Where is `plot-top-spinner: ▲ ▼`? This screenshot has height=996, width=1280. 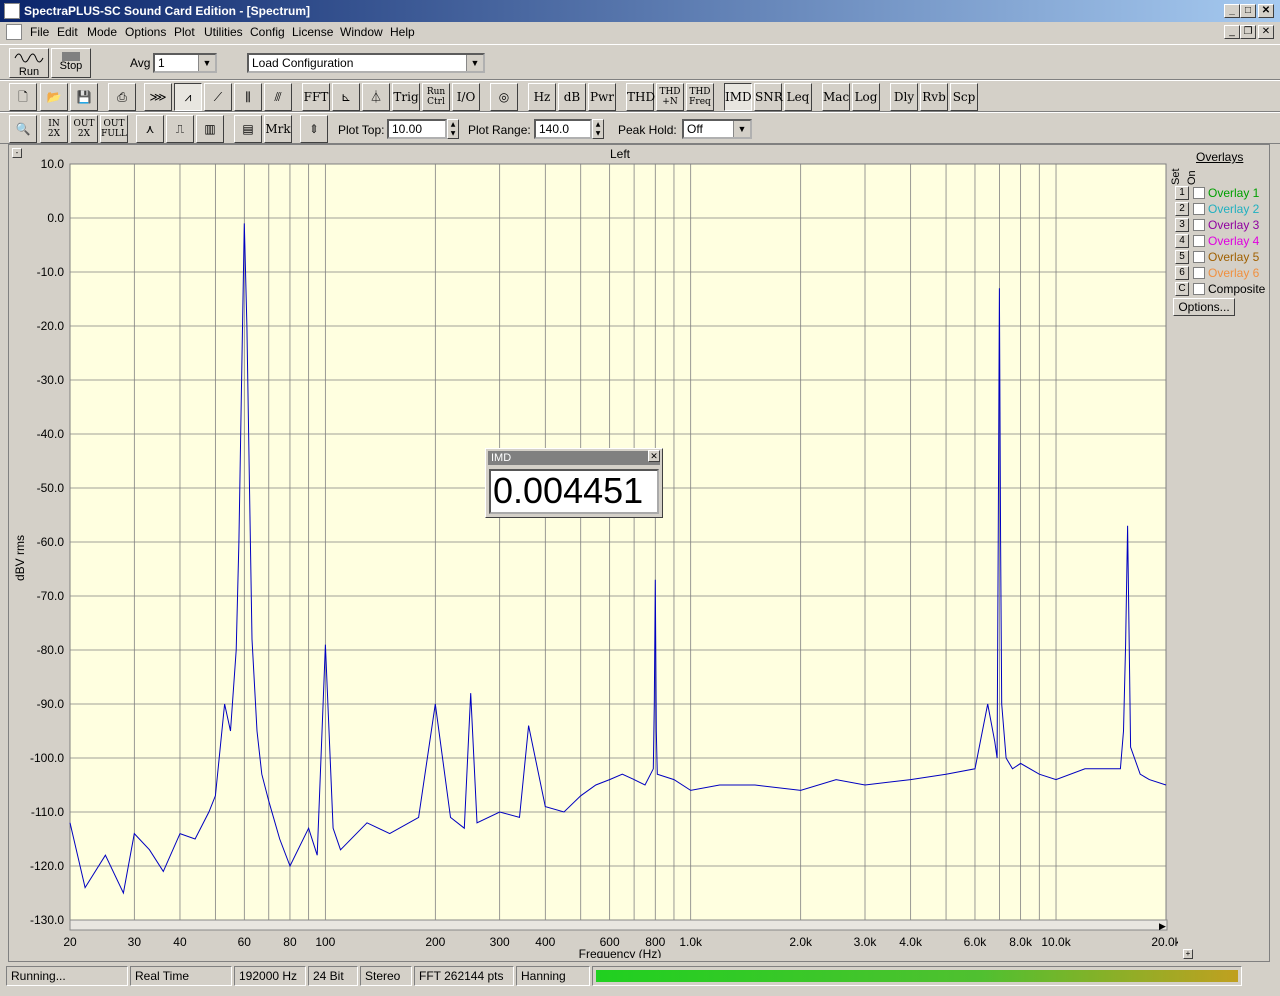 plot-top-spinner: ▲ ▼ is located at coordinates (453, 129).